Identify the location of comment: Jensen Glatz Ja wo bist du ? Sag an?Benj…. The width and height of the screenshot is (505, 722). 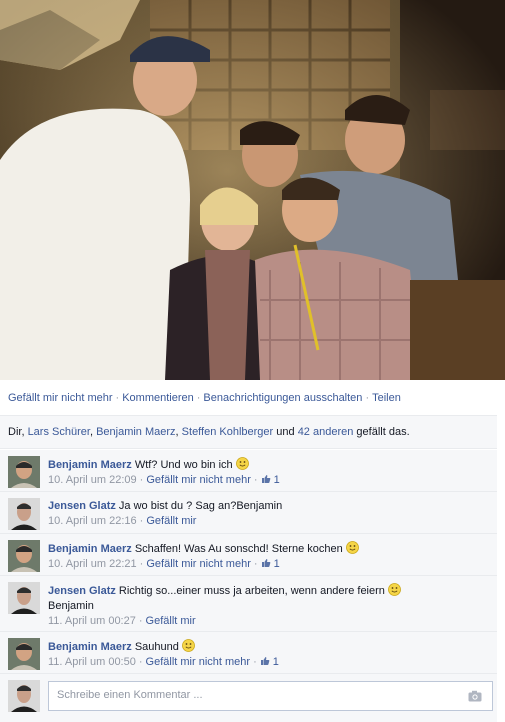
(248, 513).